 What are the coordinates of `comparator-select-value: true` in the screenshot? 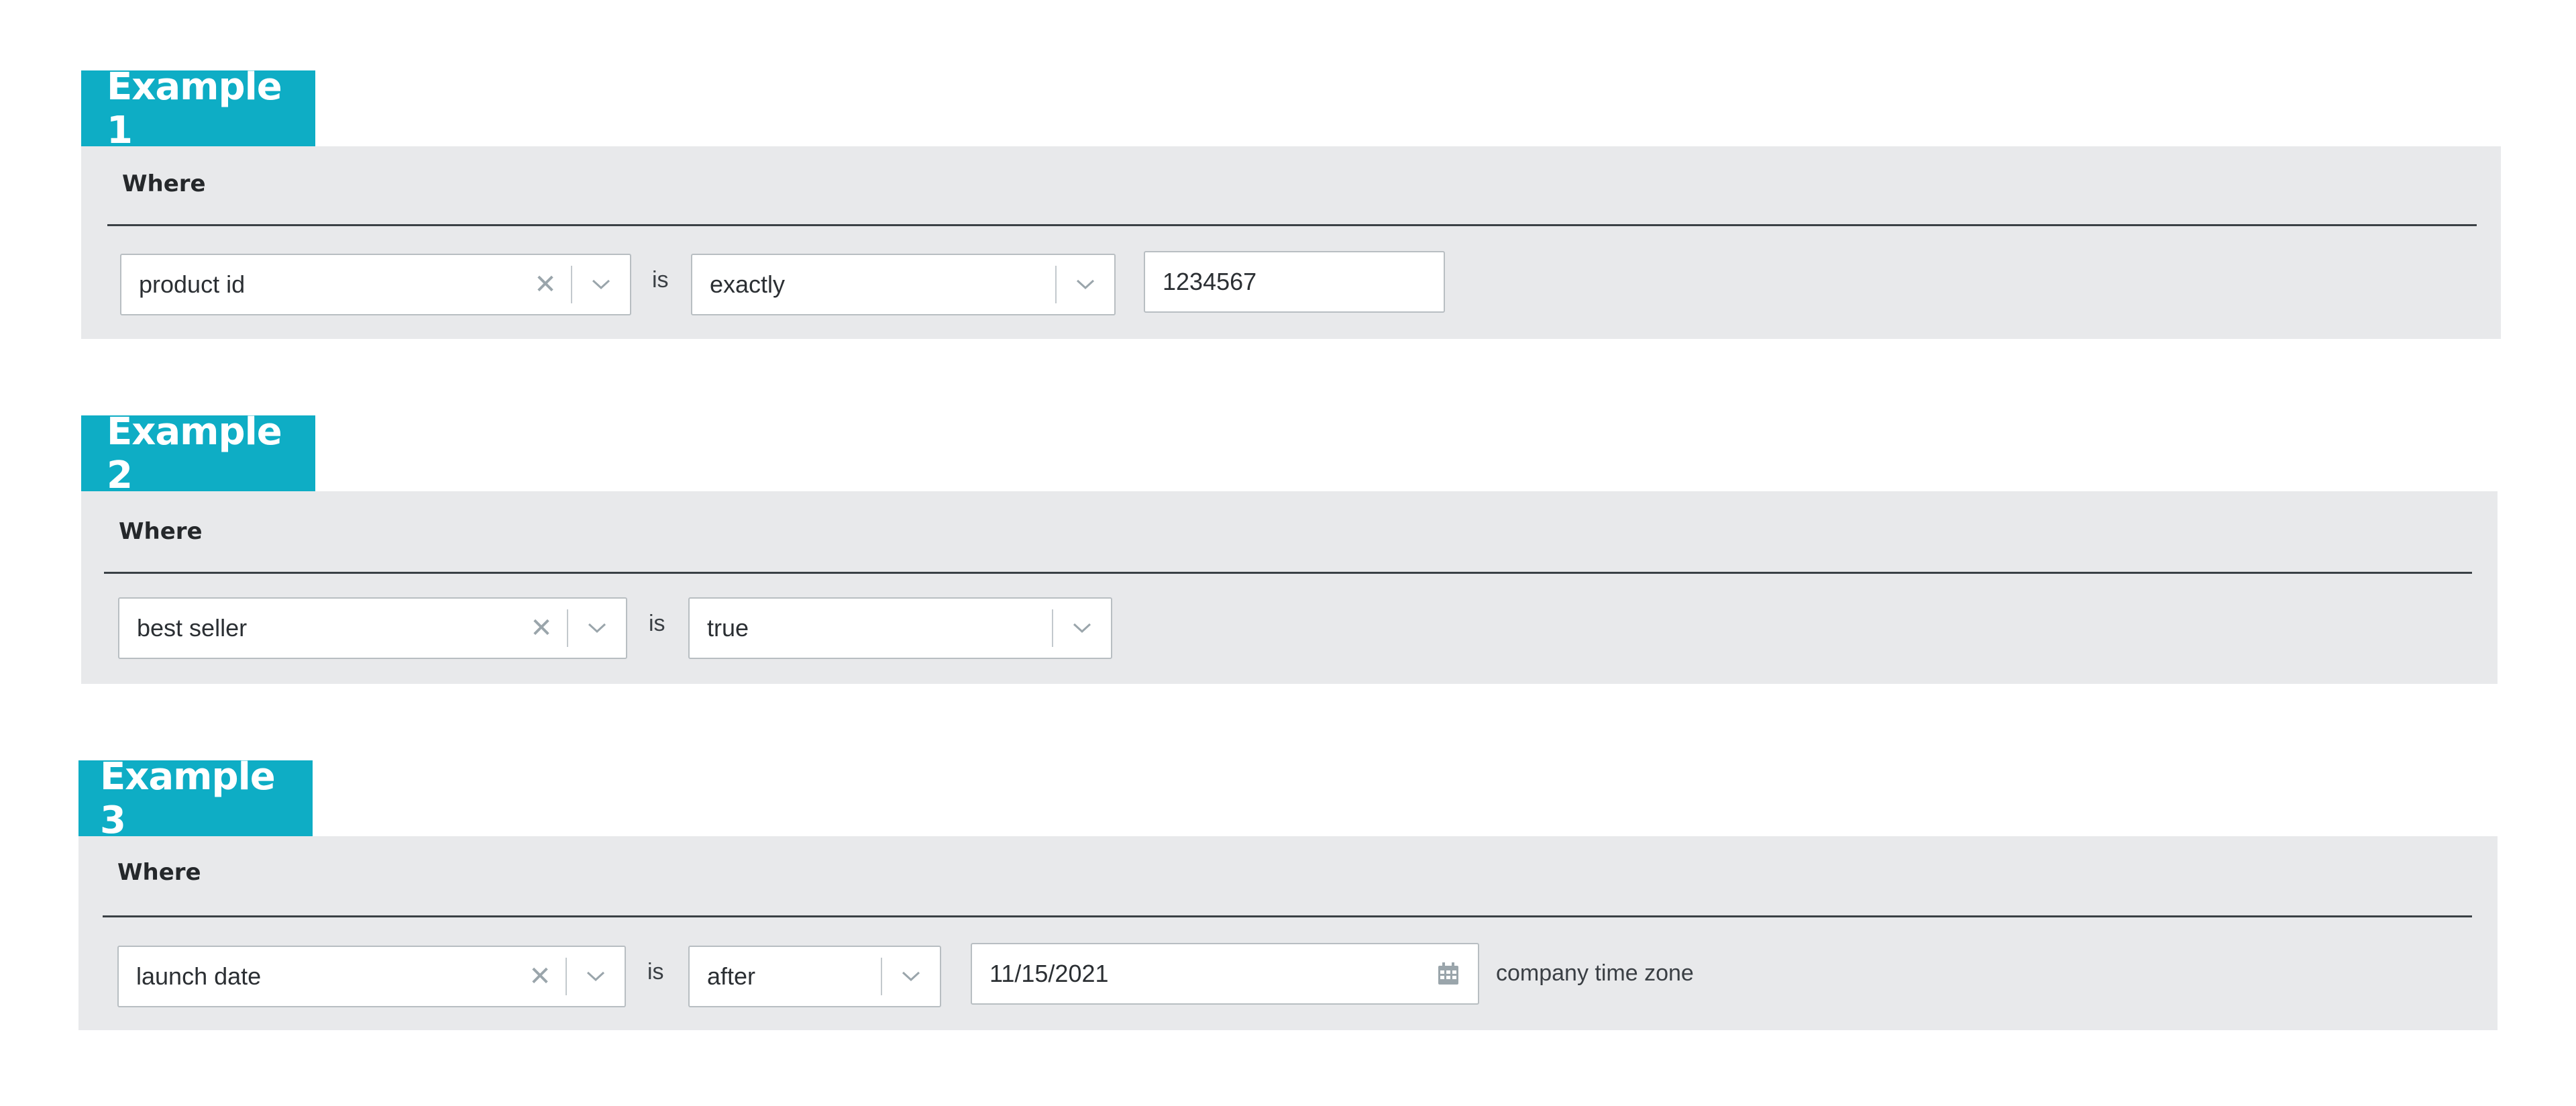 It's located at (728, 628).